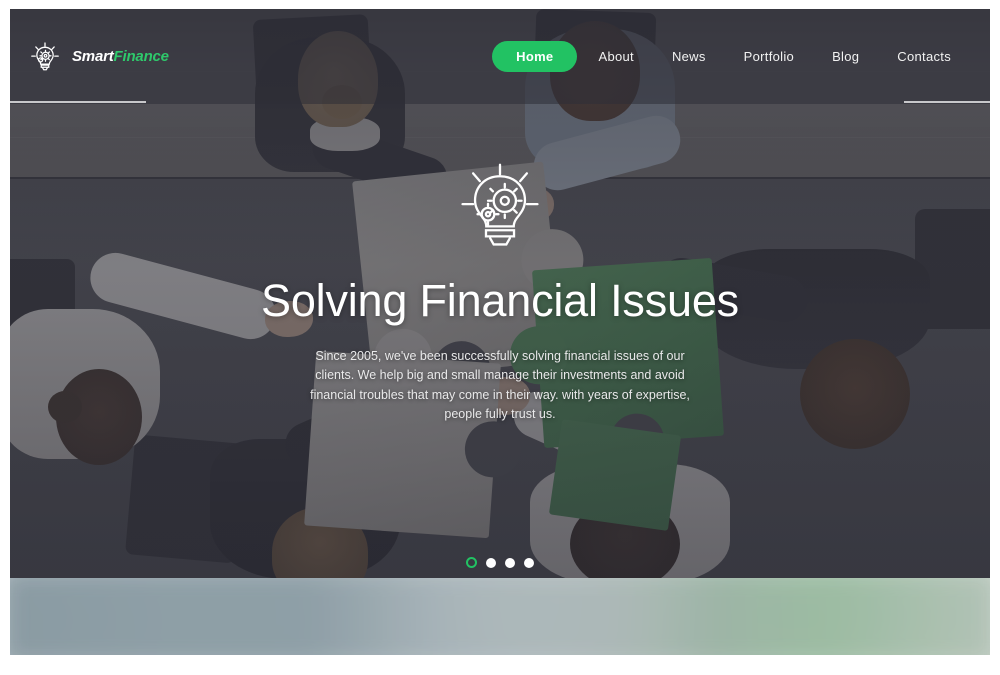 Image resolution: width=1000 pixels, height=675 pixels. Describe the element at coordinates (535, 56) in the screenshot. I see `nav-item-home: Home` at that location.